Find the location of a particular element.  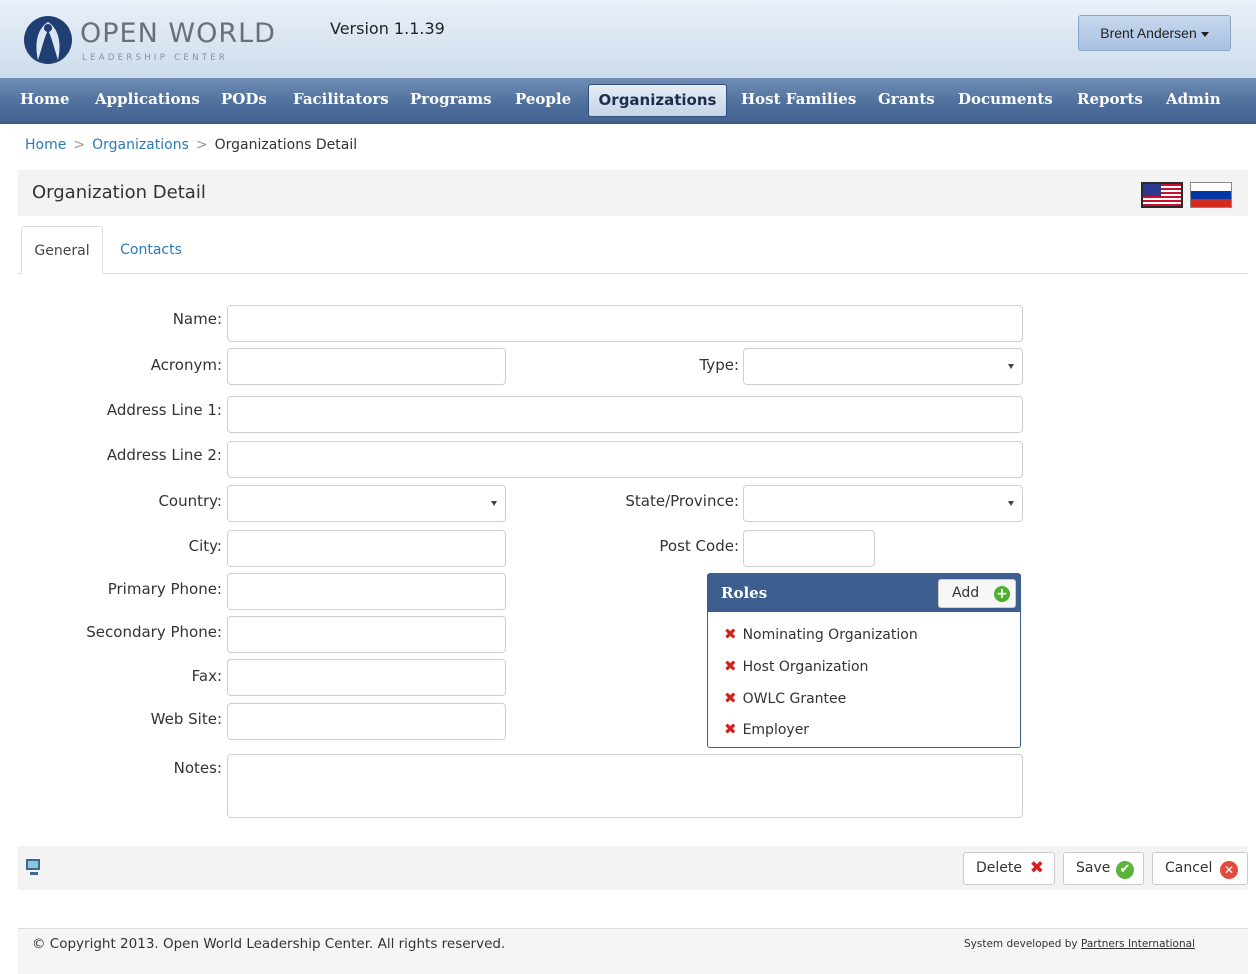

roles-header: Roles Add + is located at coordinates (864, 593).